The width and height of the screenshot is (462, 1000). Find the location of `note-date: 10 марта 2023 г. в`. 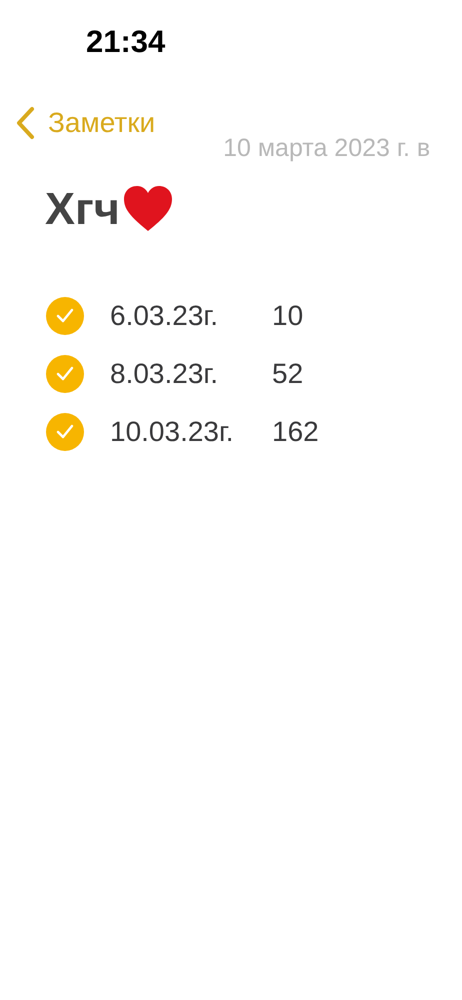

note-date: 10 марта 2023 г. в is located at coordinates (326, 148).